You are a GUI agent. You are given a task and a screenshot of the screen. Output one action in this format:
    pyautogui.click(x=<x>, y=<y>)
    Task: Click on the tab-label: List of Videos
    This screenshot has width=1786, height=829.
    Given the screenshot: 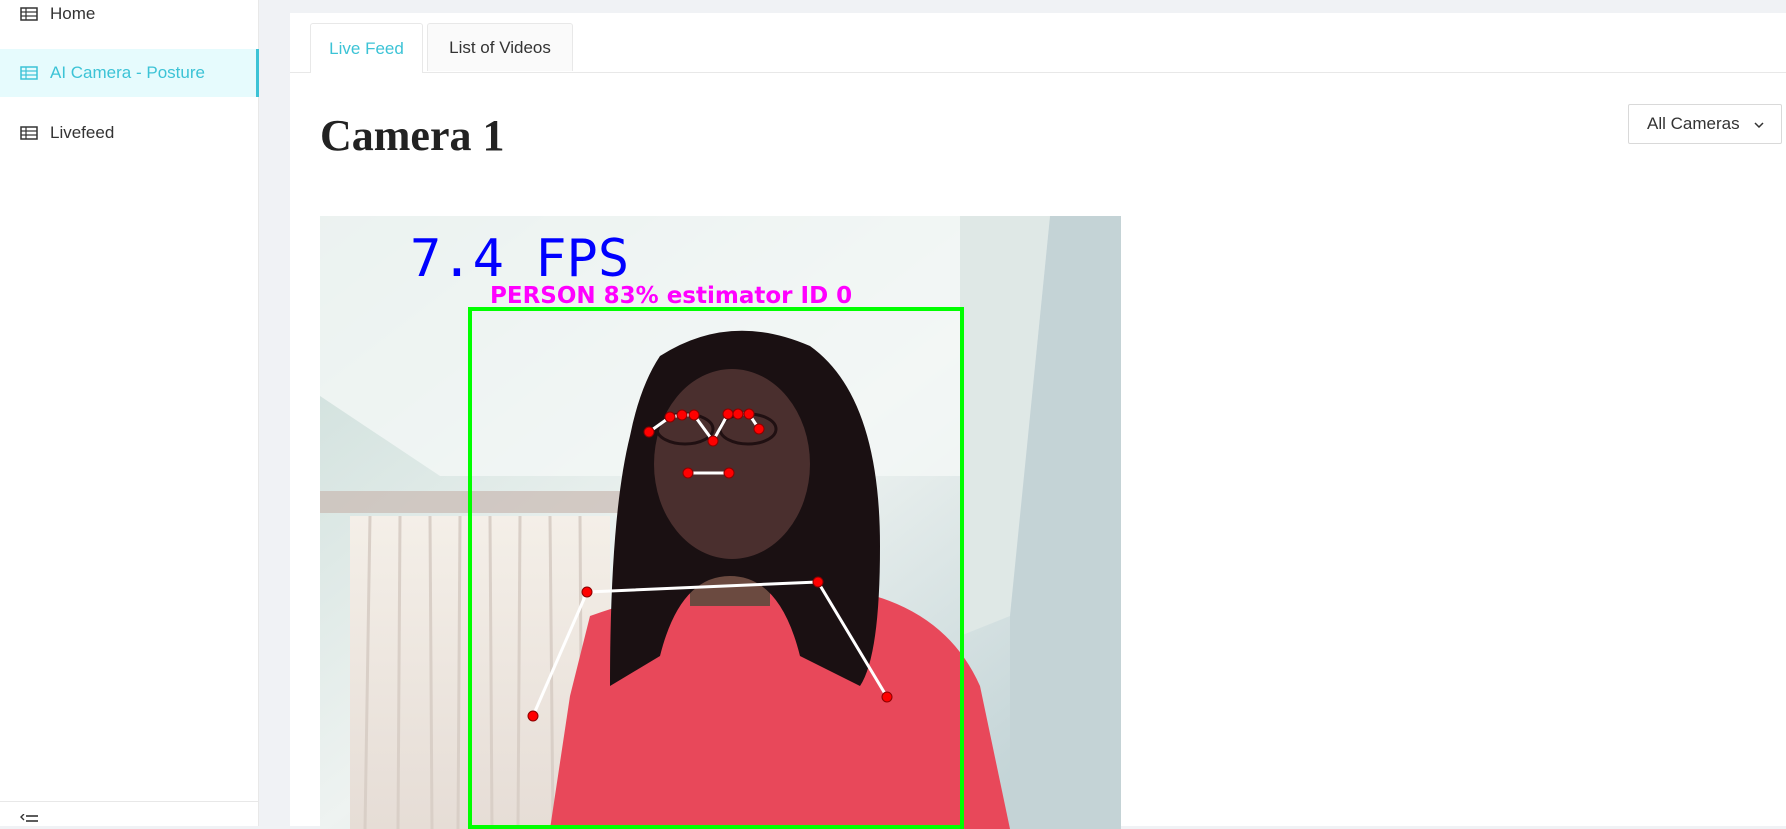 What is the action you would take?
    pyautogui.click(x=500, y=47)
    